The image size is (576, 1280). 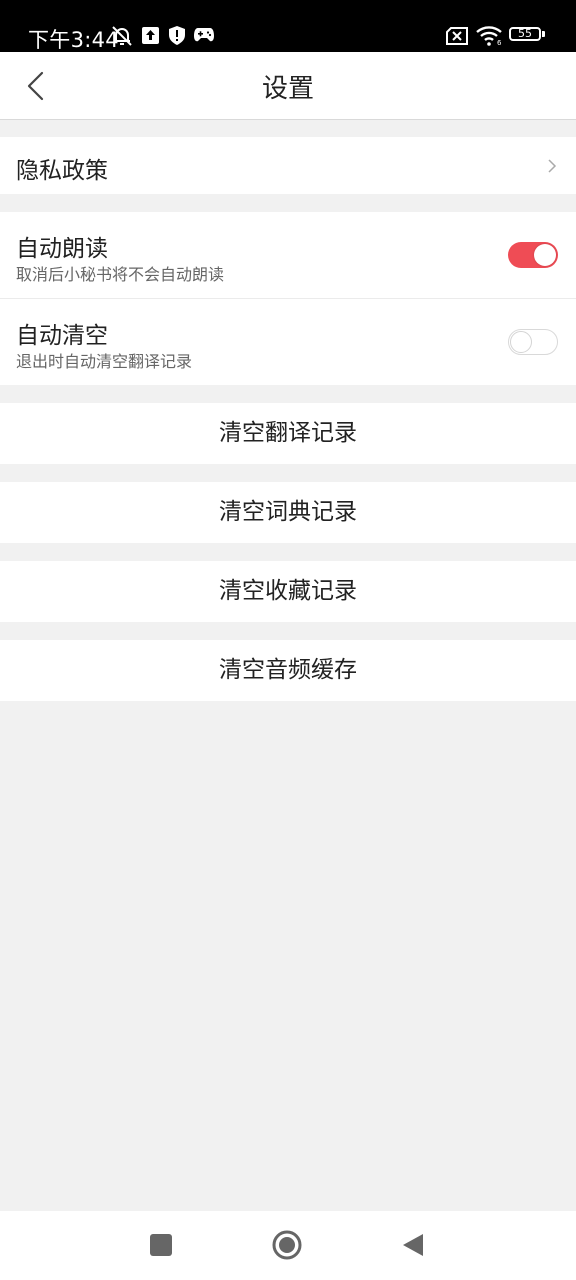 What do you see at coordinates (161, 1245) in the screenshot?
I see `recents-square-icon` at bounding box center [161, 1245].